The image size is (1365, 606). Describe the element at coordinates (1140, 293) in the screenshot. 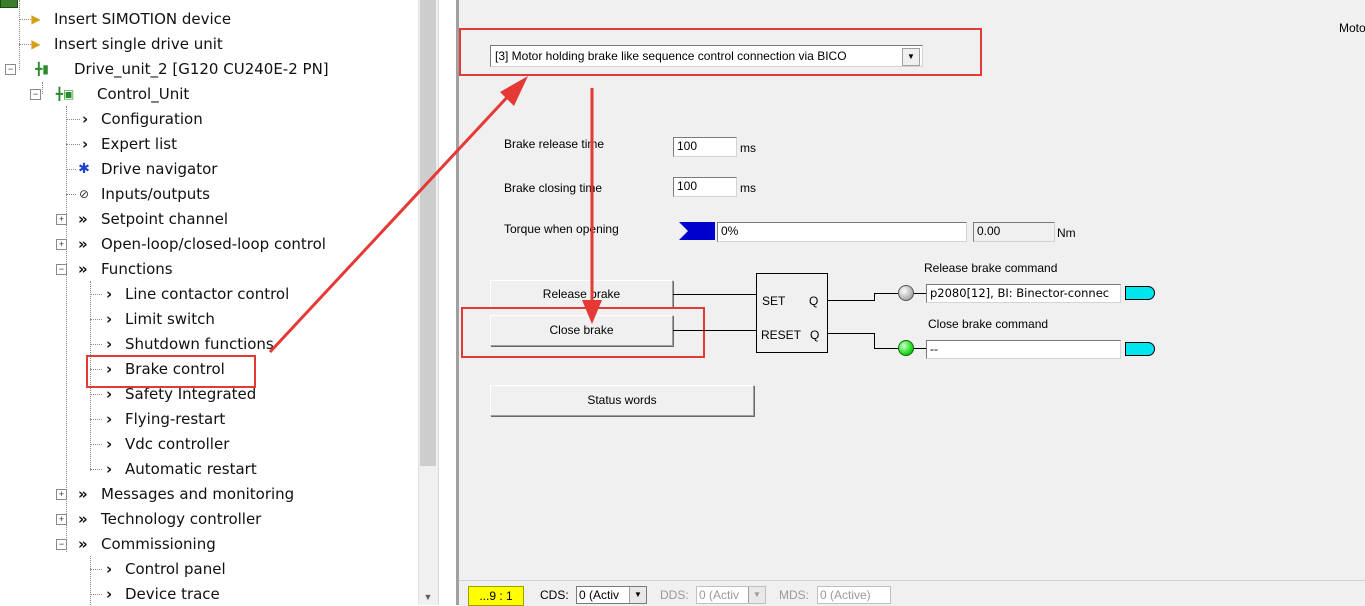

I see `release-cmd-connector-icon` at that location.